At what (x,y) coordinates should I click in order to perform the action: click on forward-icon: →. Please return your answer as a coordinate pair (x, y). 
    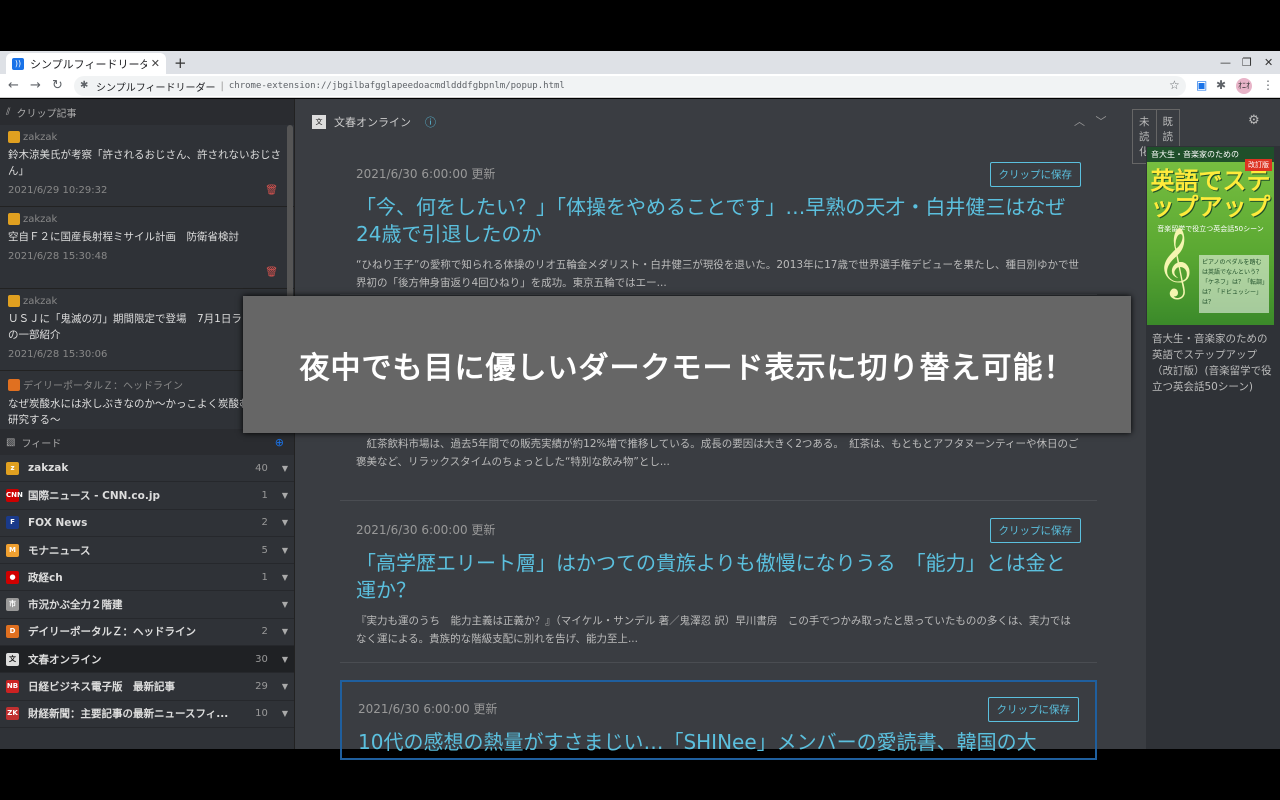
    Looking at the image, I should click on (35, 85).